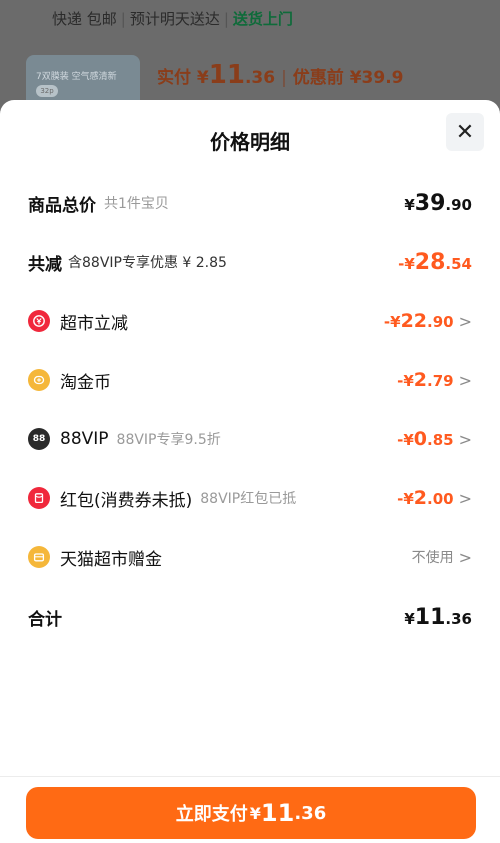 This screenshot has height=843, width=500. I want to click on pay-now-button: 立即支付 ¥11.36, so click(251, 813).